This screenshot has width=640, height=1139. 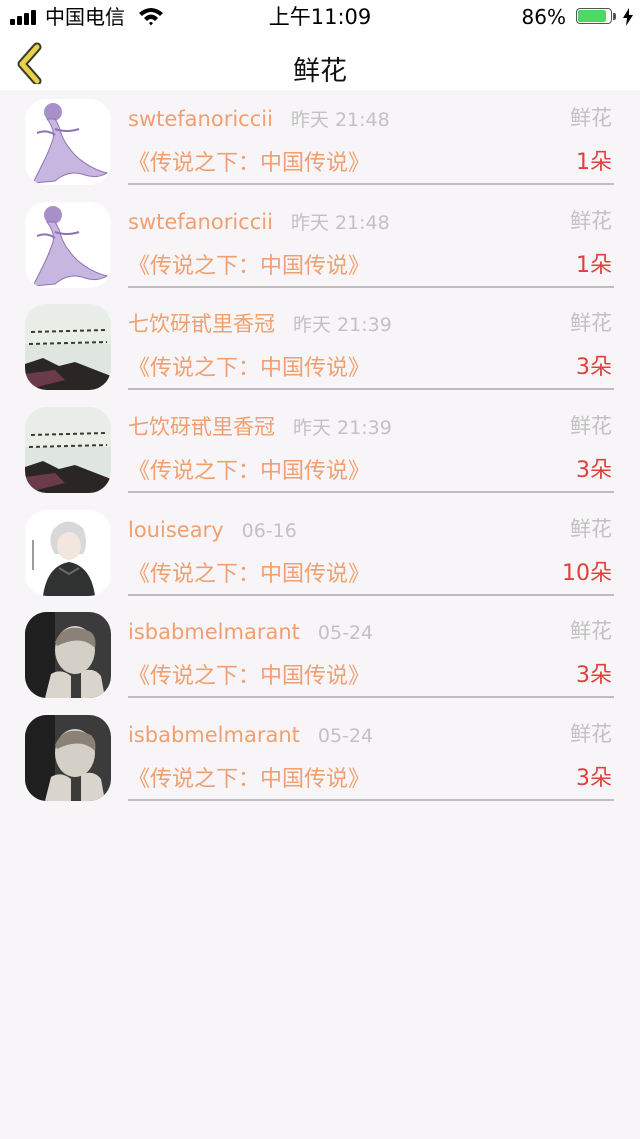 I want to click on flower-count: 10朵, so click(x=587, y=573).